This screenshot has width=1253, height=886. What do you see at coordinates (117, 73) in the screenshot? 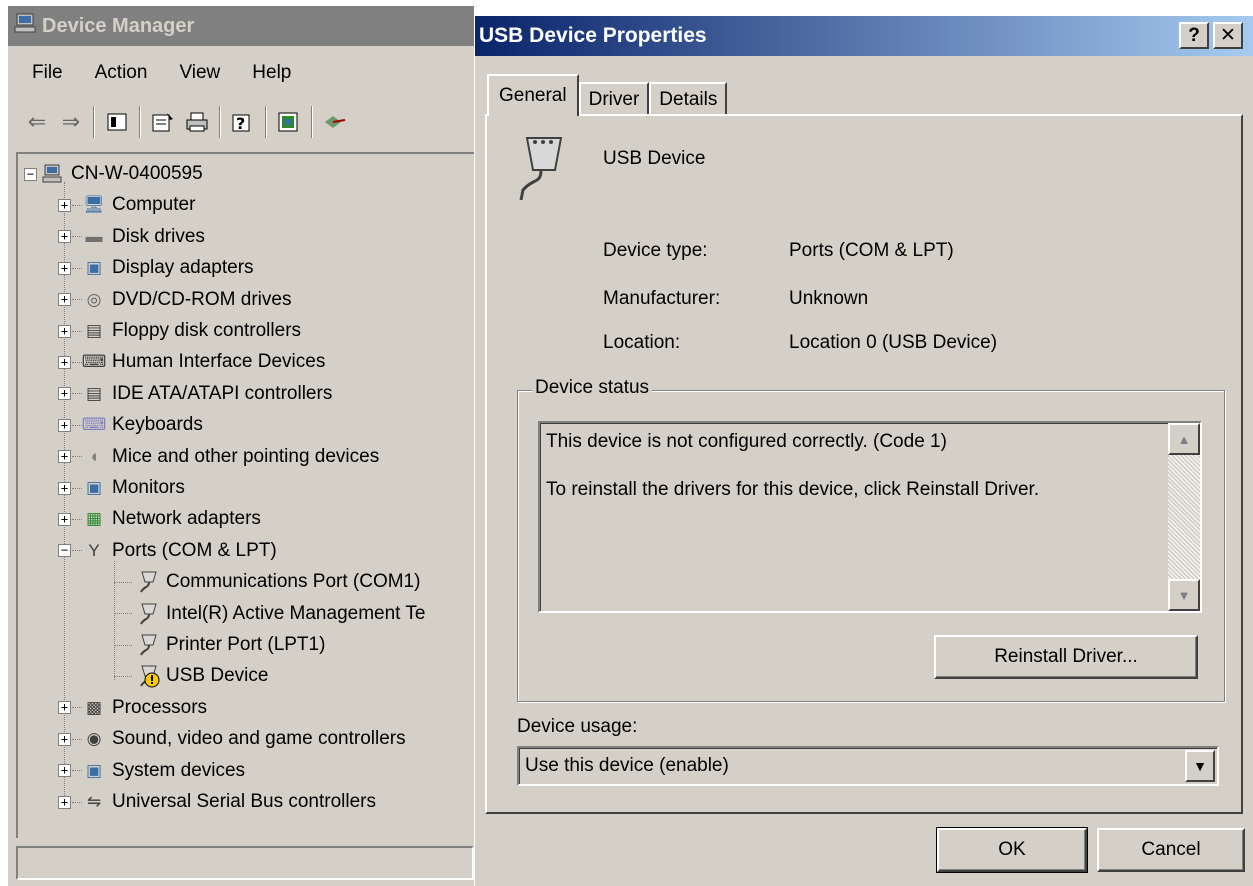
I see `menu-action: Action` at bounding box center [117, 73].